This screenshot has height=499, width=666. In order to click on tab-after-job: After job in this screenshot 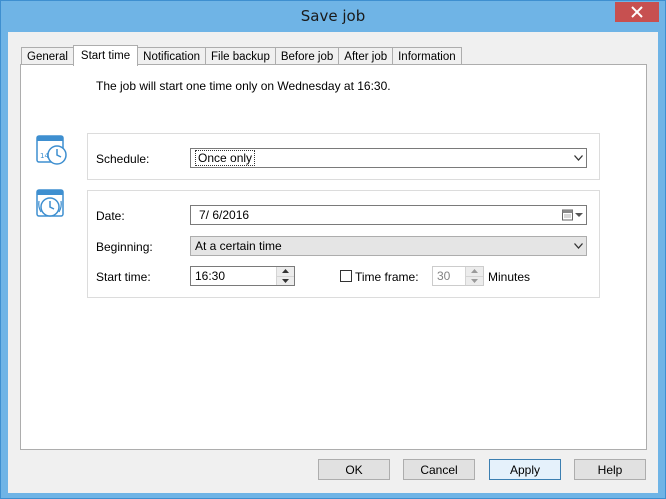, I will do `click(366, 56)`.